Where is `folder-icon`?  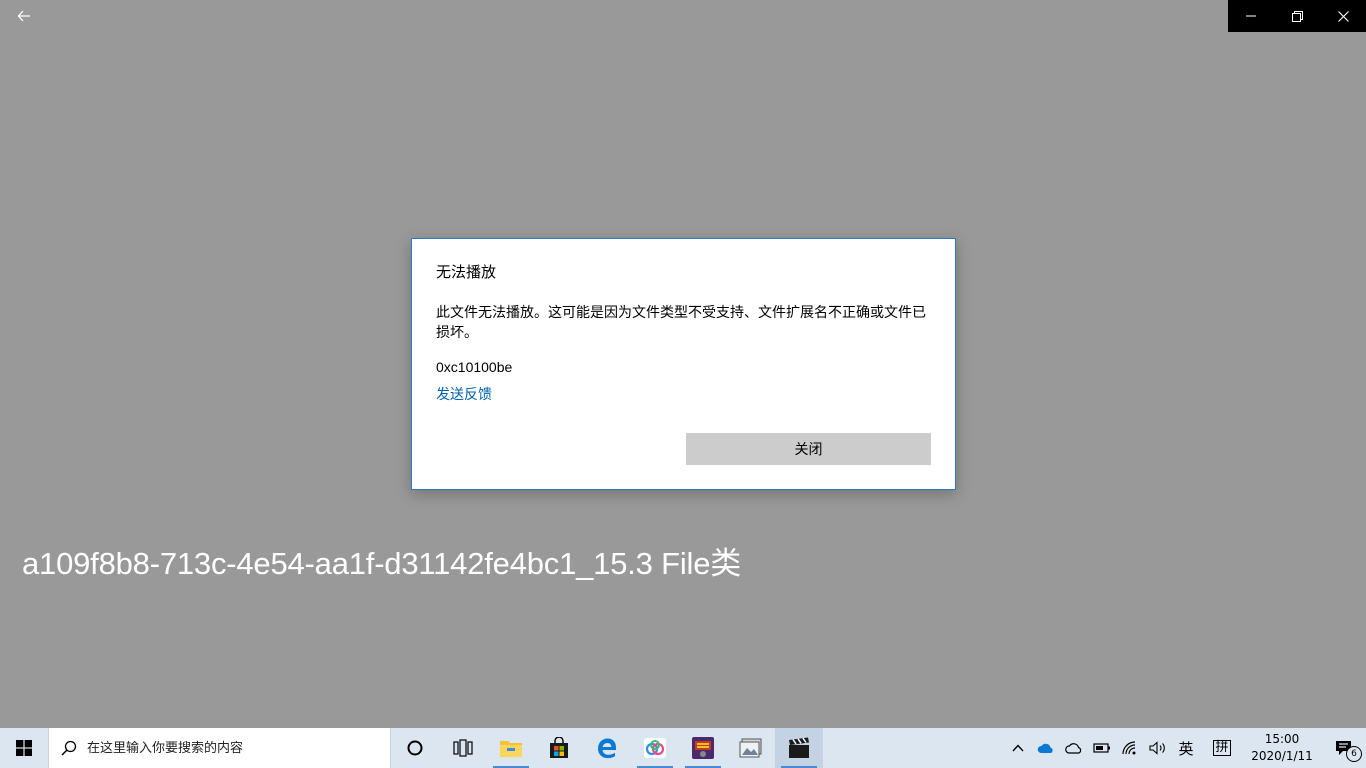
folder-icon is located at coordinates (511, 749).